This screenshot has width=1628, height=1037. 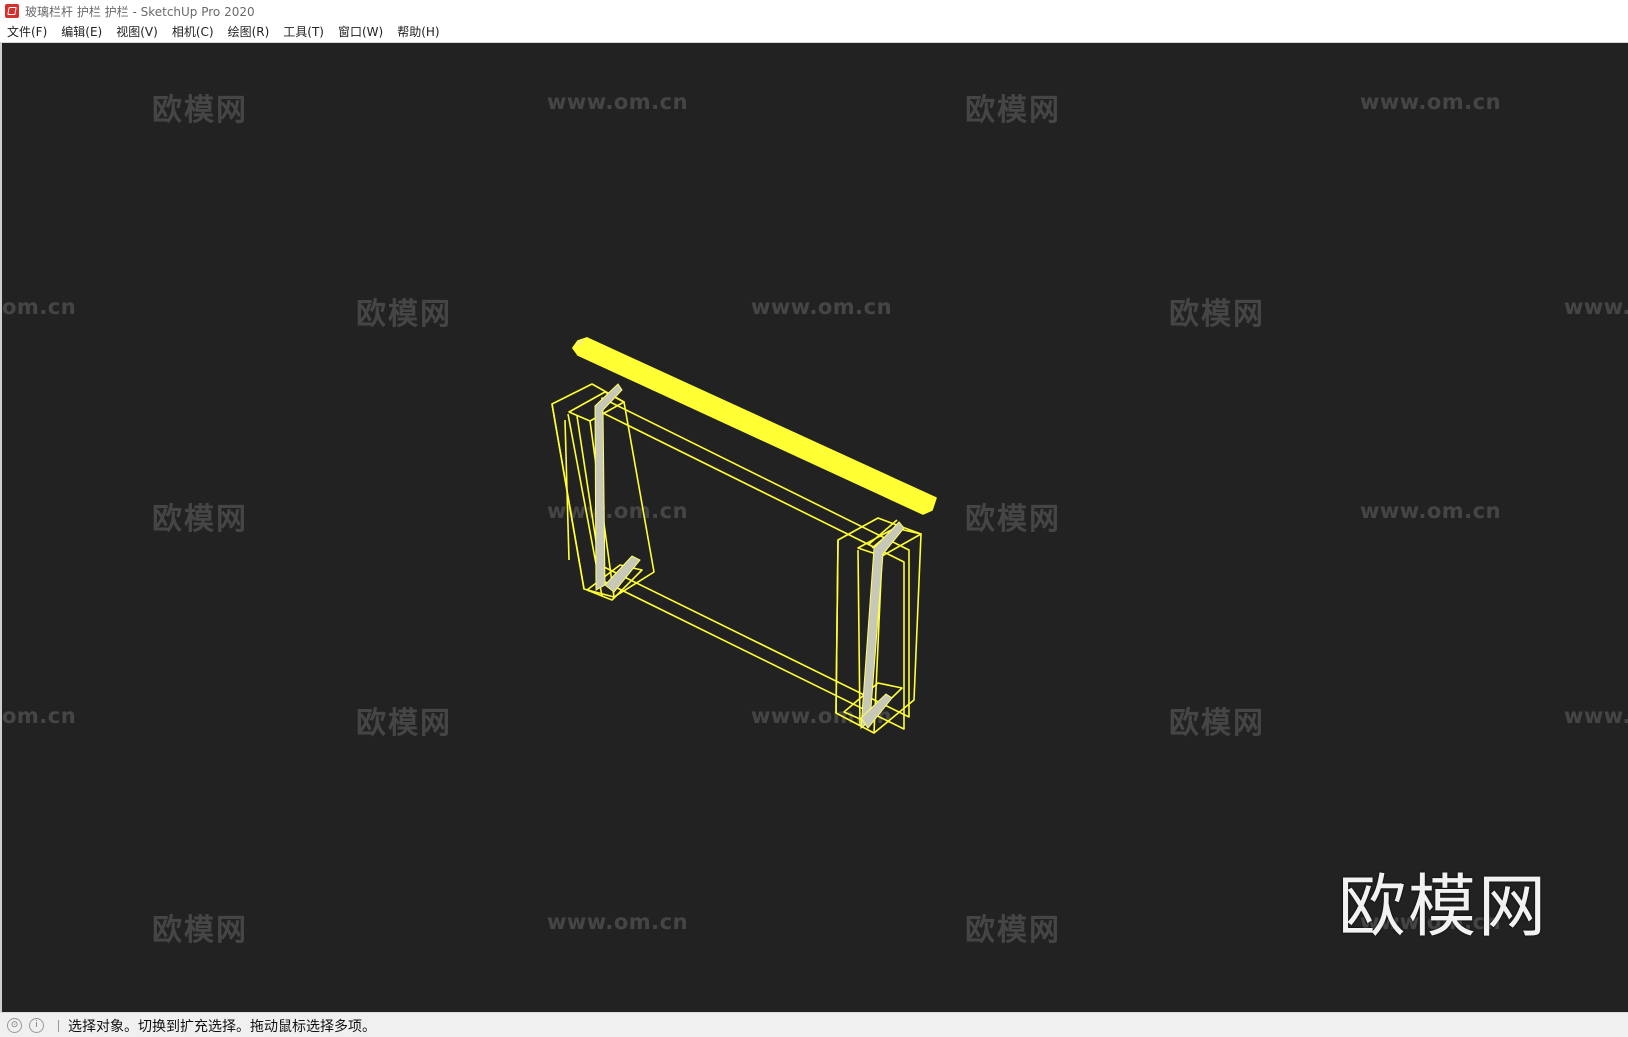 What do you see at coordinates (36, 1025) in the screenshot?
I see `info-icon: i` at bounding box center [36, 1025].